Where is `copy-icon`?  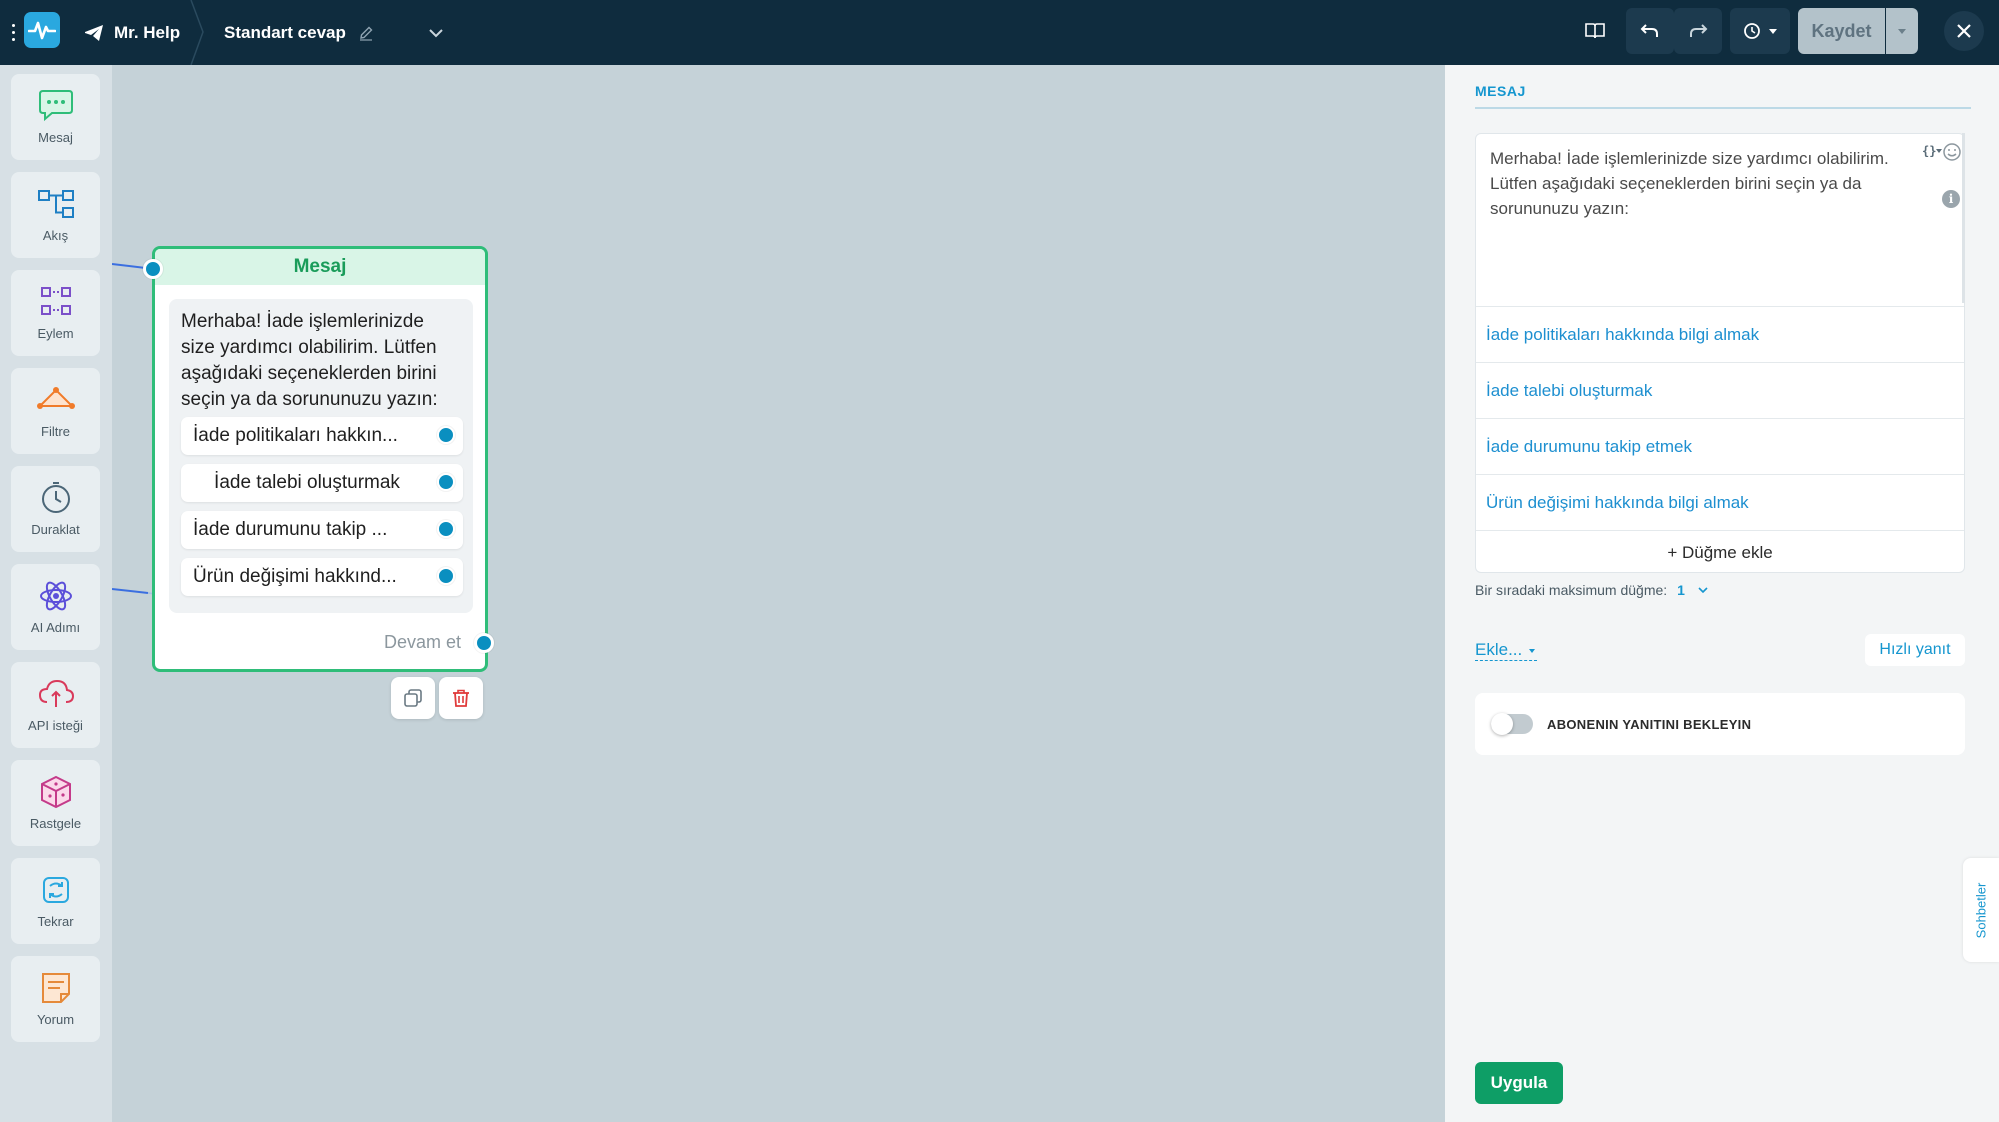 copy-icon is located at coordinates (413, 698).